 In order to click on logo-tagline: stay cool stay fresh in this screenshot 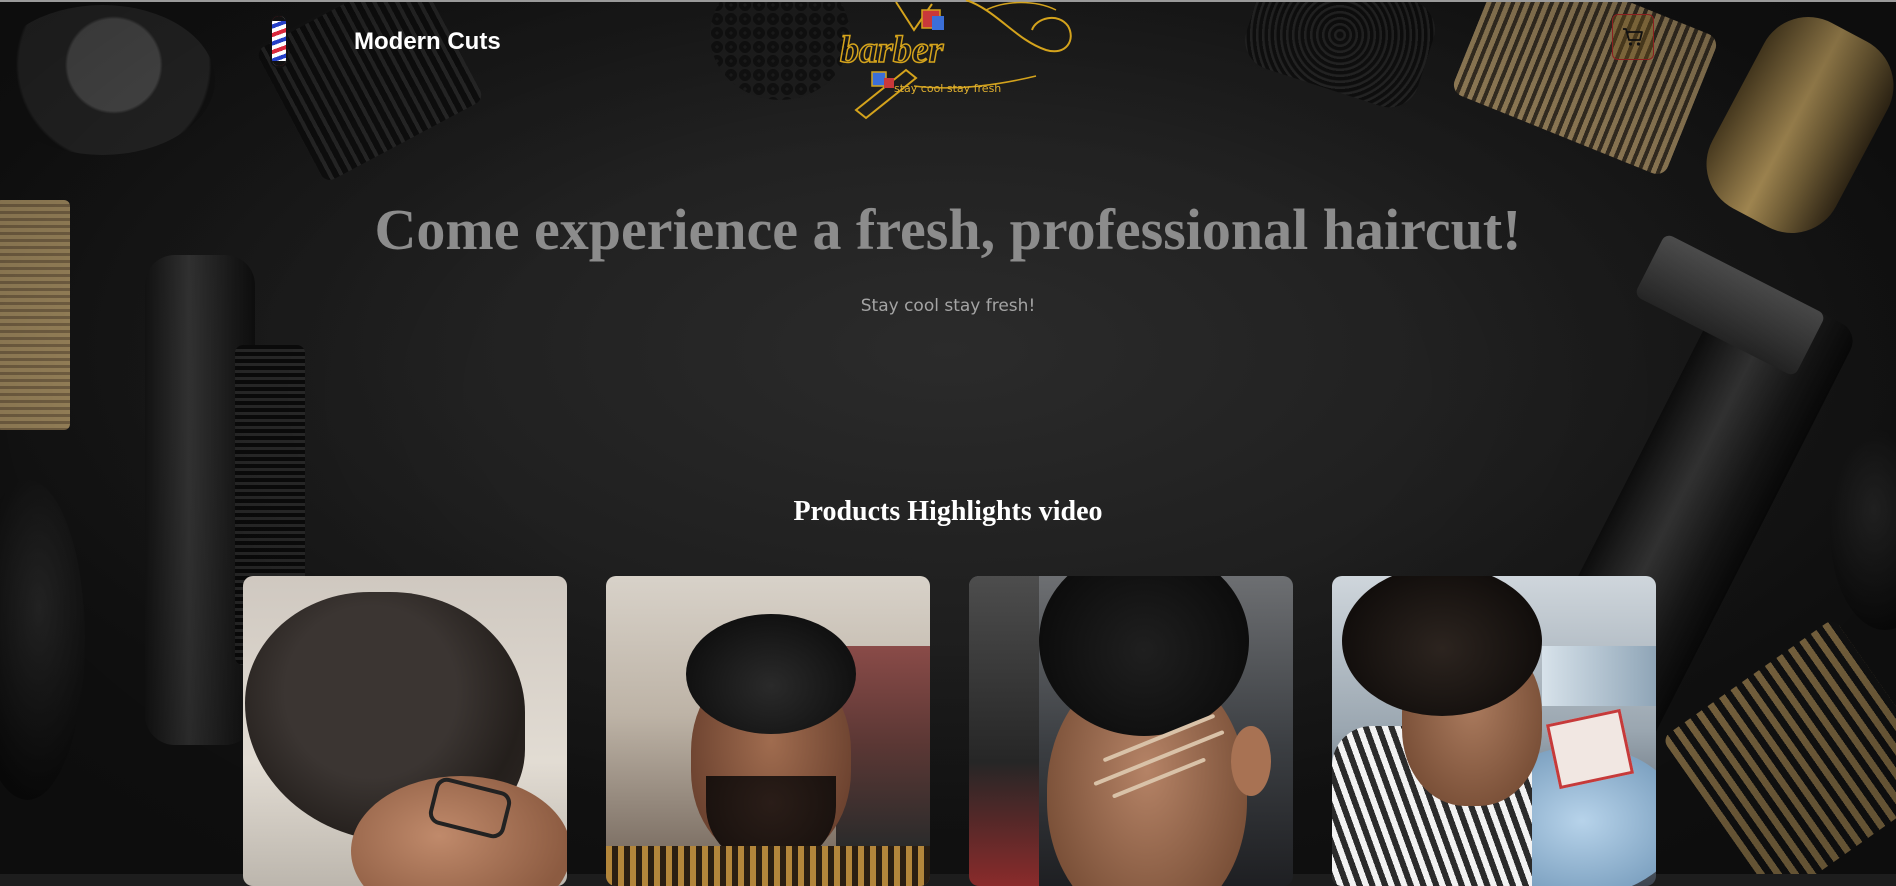, I will do `click(948, 88)`.